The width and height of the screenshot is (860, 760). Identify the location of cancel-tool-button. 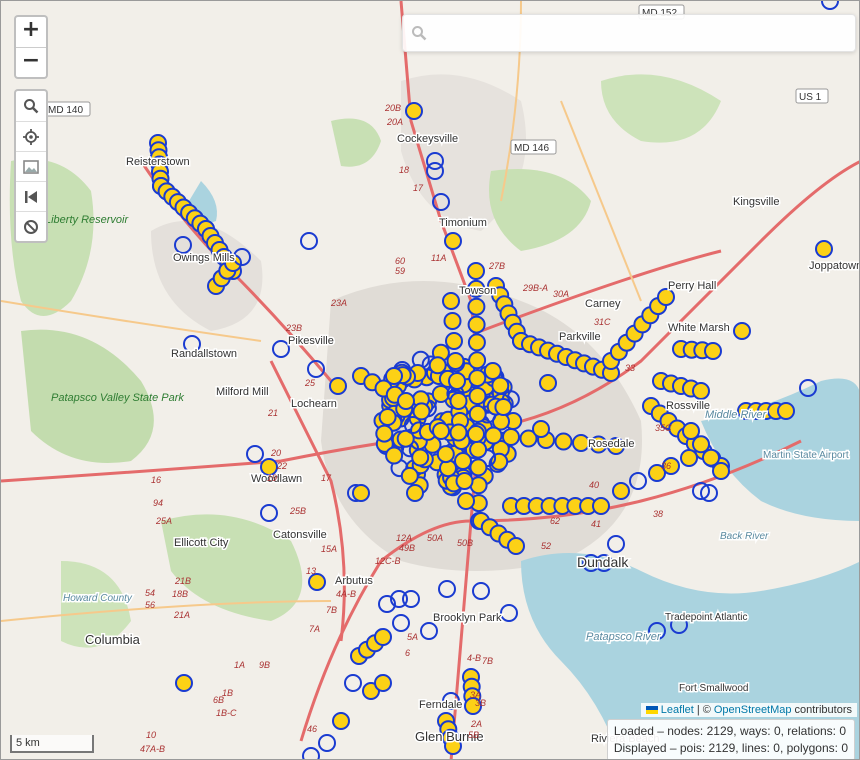
(31, 226).